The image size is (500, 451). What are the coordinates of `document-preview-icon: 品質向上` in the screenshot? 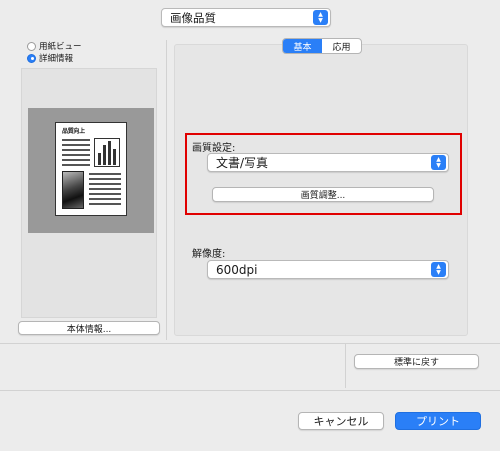 It's located at (91, 169).